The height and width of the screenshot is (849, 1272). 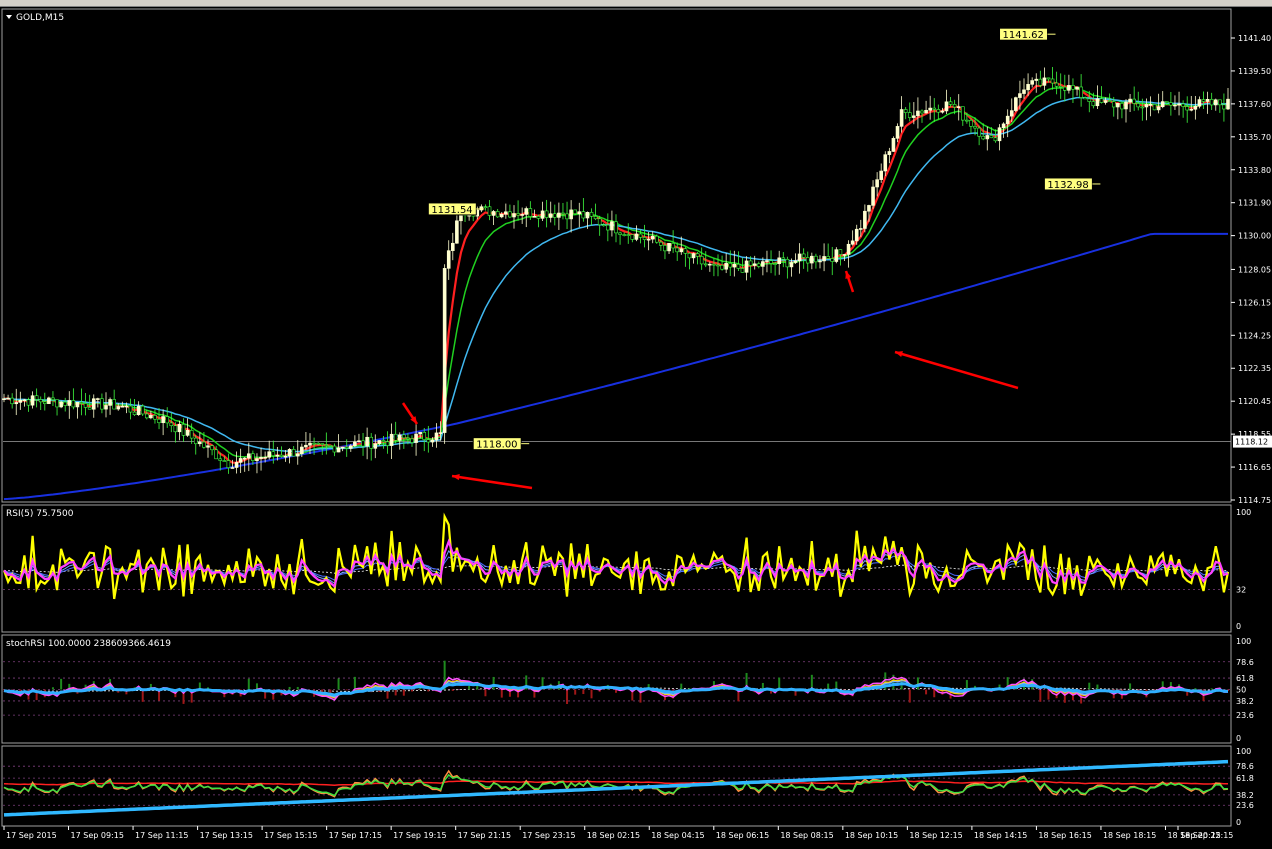 What do you see at coordinates (492, 482) in the screenshot?
I see `red-arrow-line` at bounding box center [492, 482].